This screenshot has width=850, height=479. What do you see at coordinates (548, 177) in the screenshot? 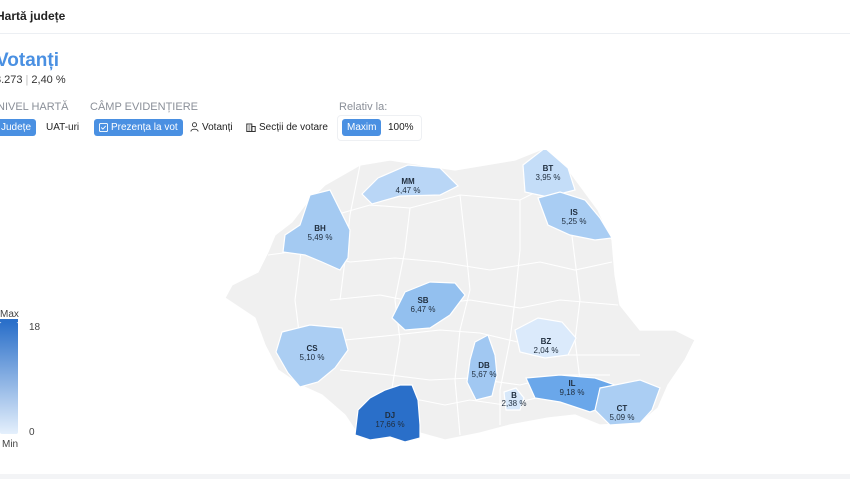
I see `county-value-bt: 3,95 %` at bounding box center [548, 177].